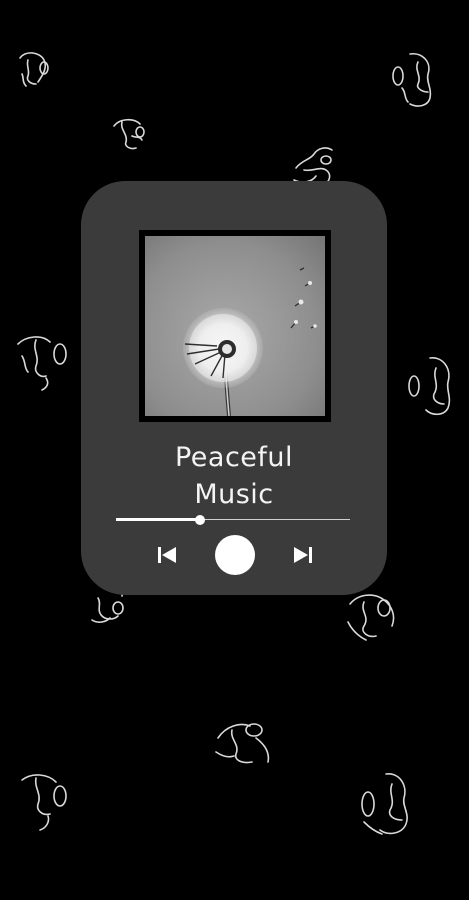 The image size is (469, 900). I want to click on progress-fill, so click(158, 519).